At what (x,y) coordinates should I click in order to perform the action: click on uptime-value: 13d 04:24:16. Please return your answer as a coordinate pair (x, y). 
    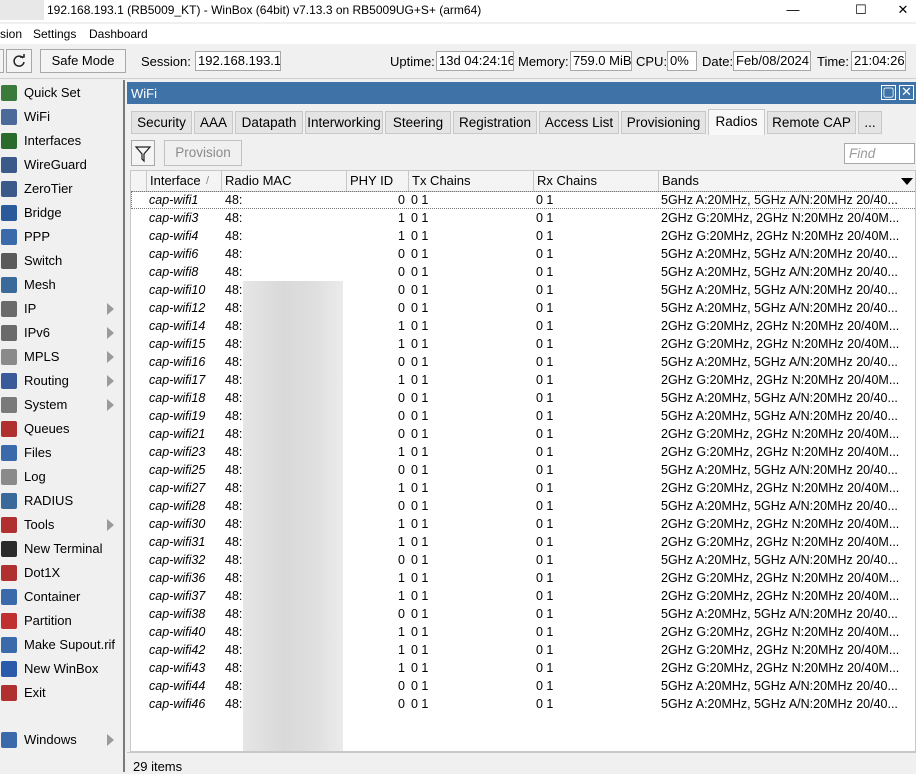
    Looking at the image, I should click on (475, 61).